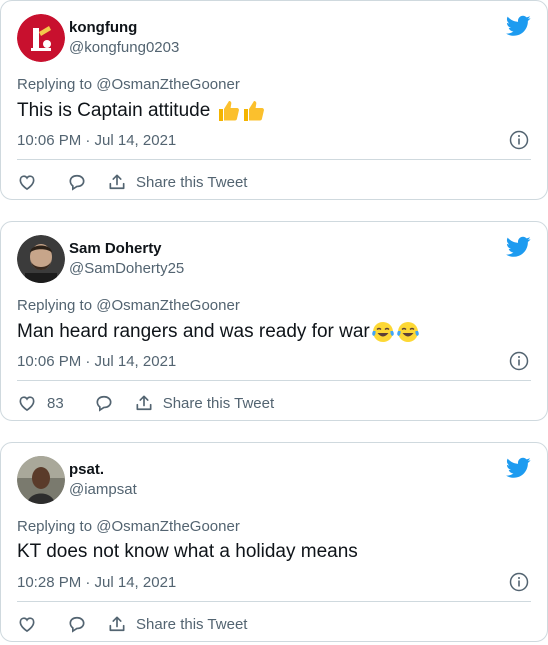 The width and height of the screenshot is (548, 645). What do you see at coordinates (193, 331) in the screenshot?
I see `tweet-text-content: Man heard rangers and was ready for war` at bounding box center [193, 331].